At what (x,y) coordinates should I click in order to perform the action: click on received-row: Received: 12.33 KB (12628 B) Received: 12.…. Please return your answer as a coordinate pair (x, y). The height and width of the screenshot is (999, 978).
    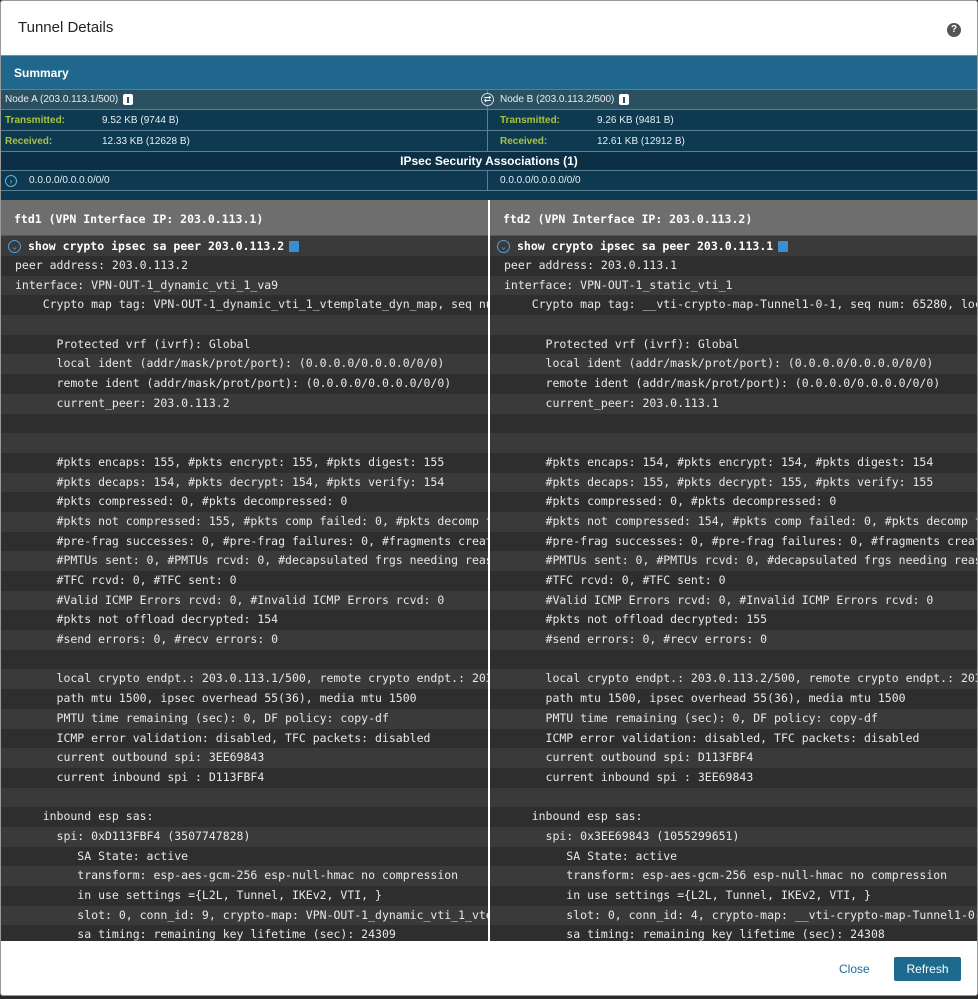
    Looking at the image, I should click on (489, 140).